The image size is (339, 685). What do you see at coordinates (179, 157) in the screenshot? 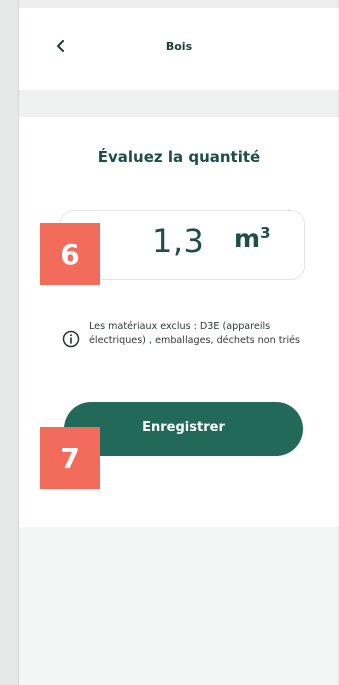
I see `quantity-heading: Évaluez la quantité` at bounding box center [179, 157].